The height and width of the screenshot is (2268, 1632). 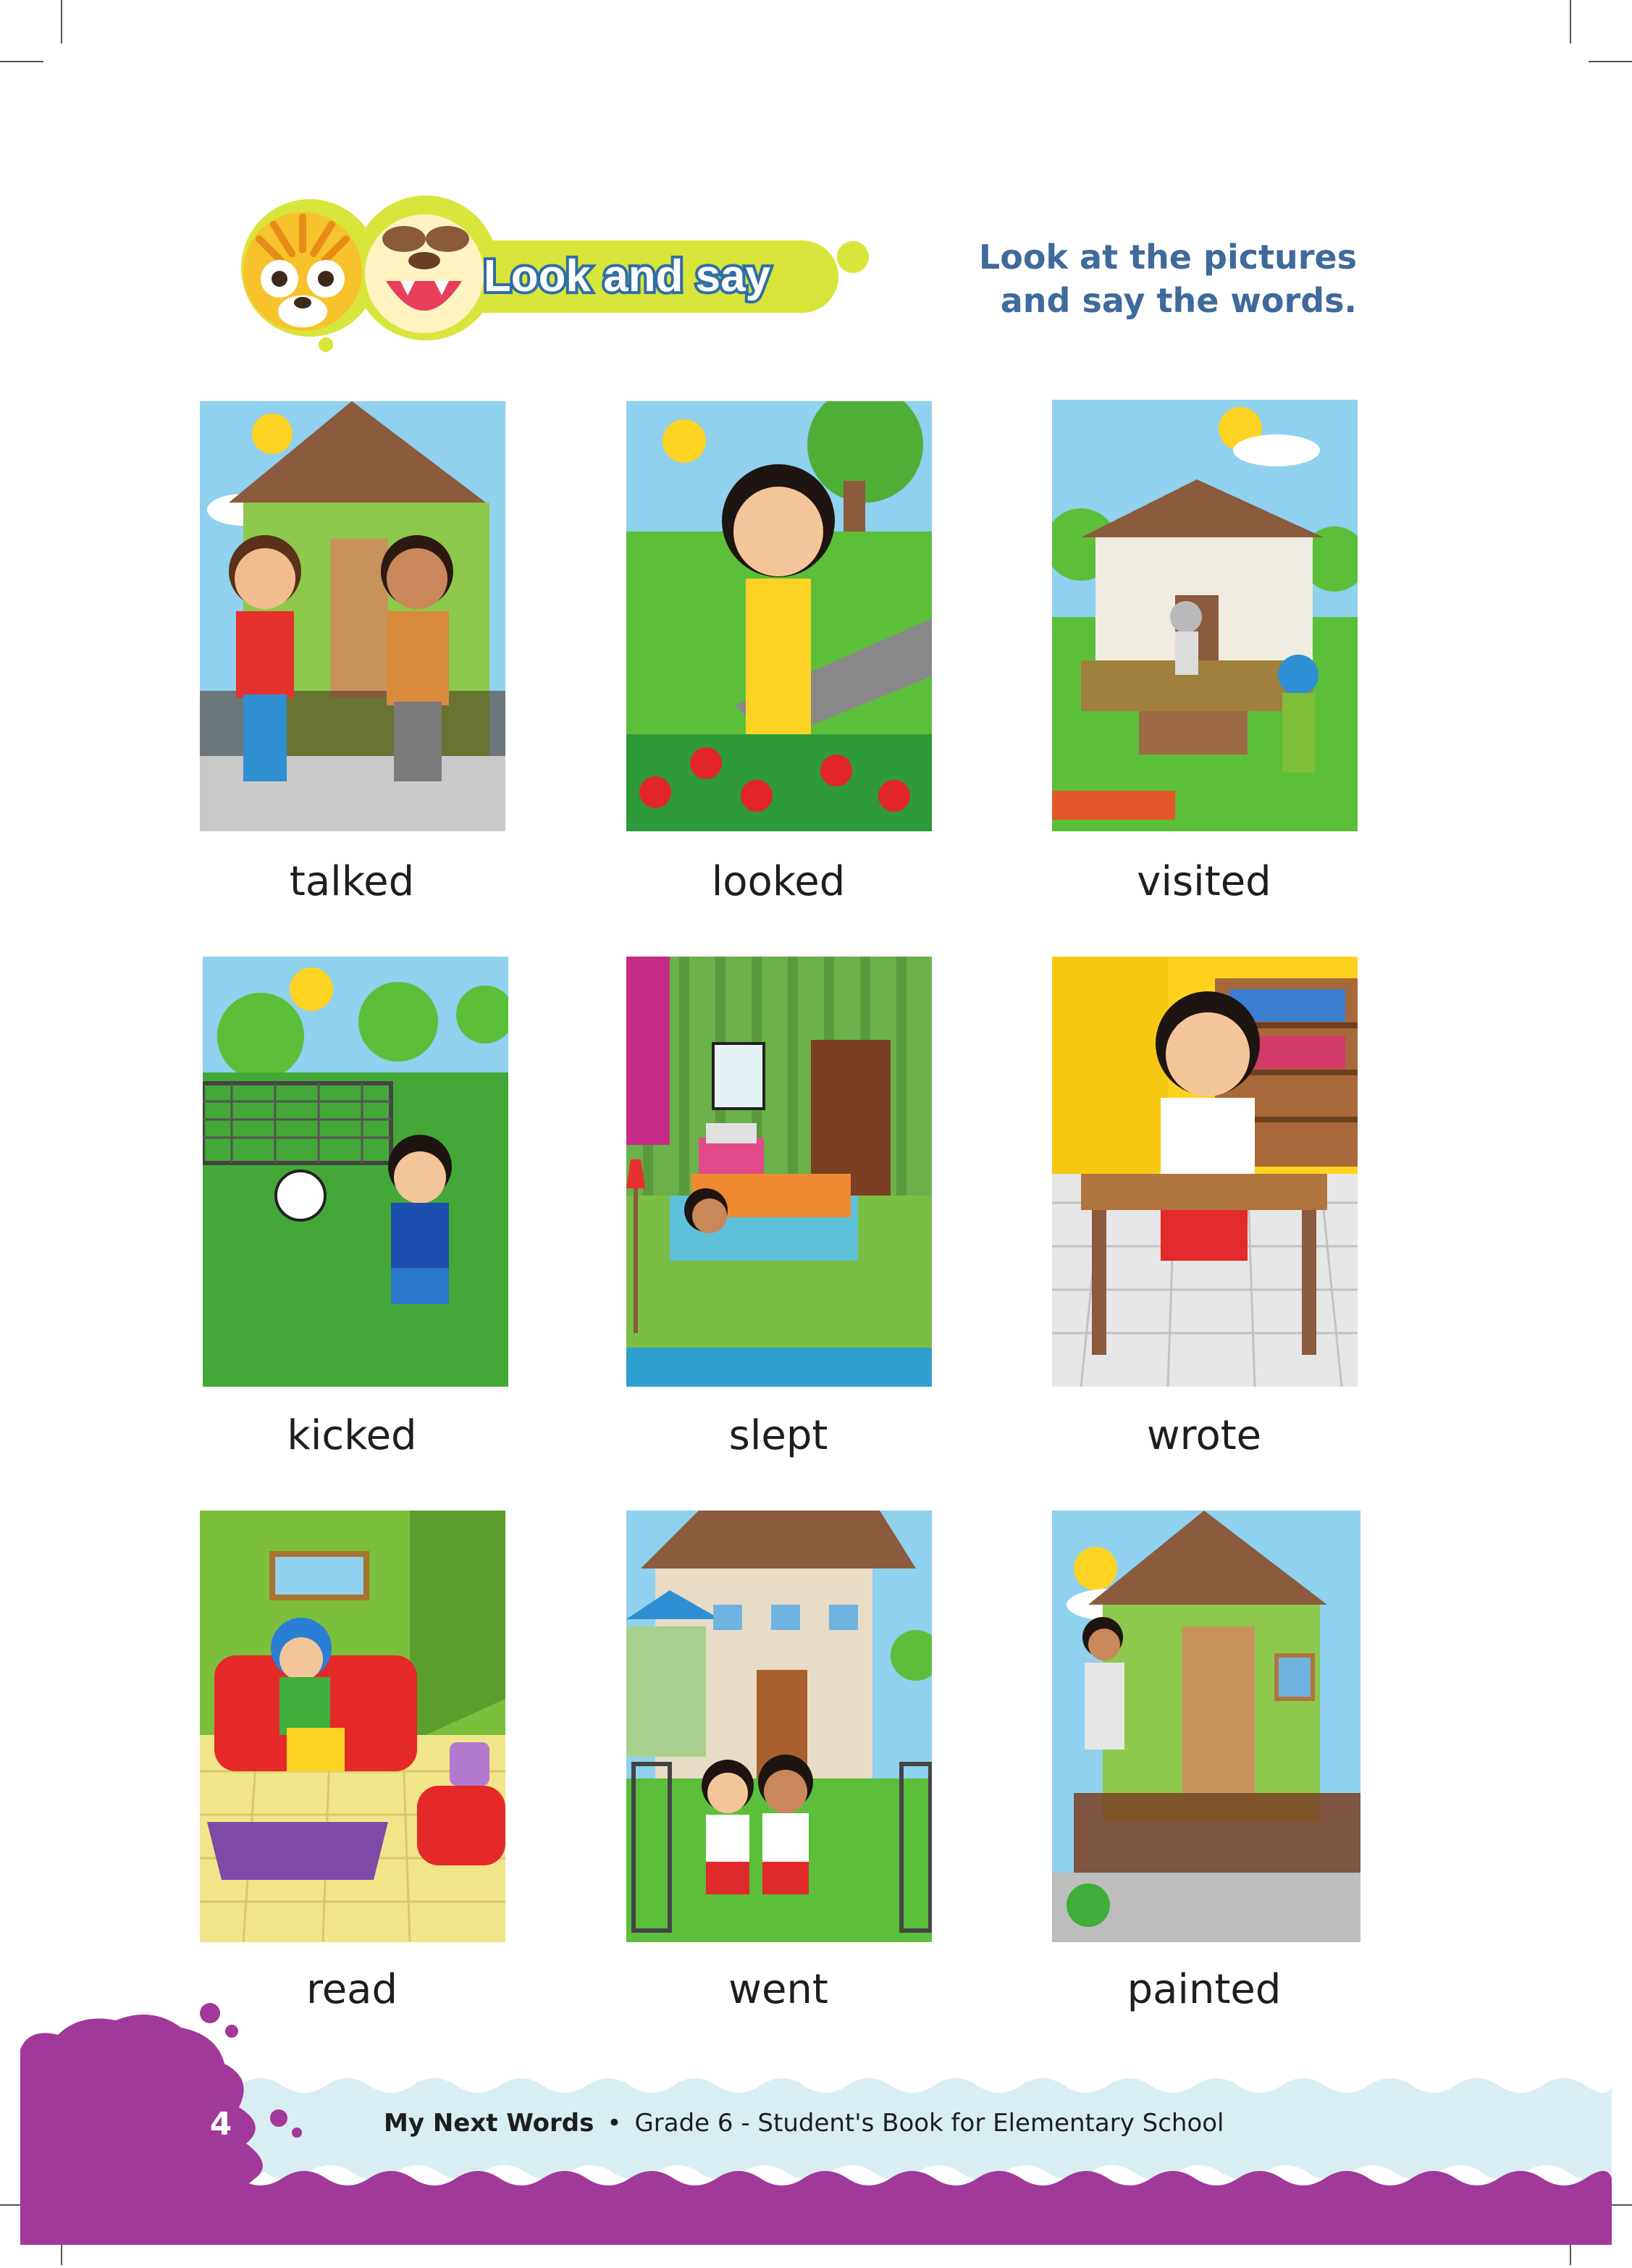 What do you see at coordinates (352, 1726) in the screenshot?
I see `picture-read` at bounding box center [352, 1726].